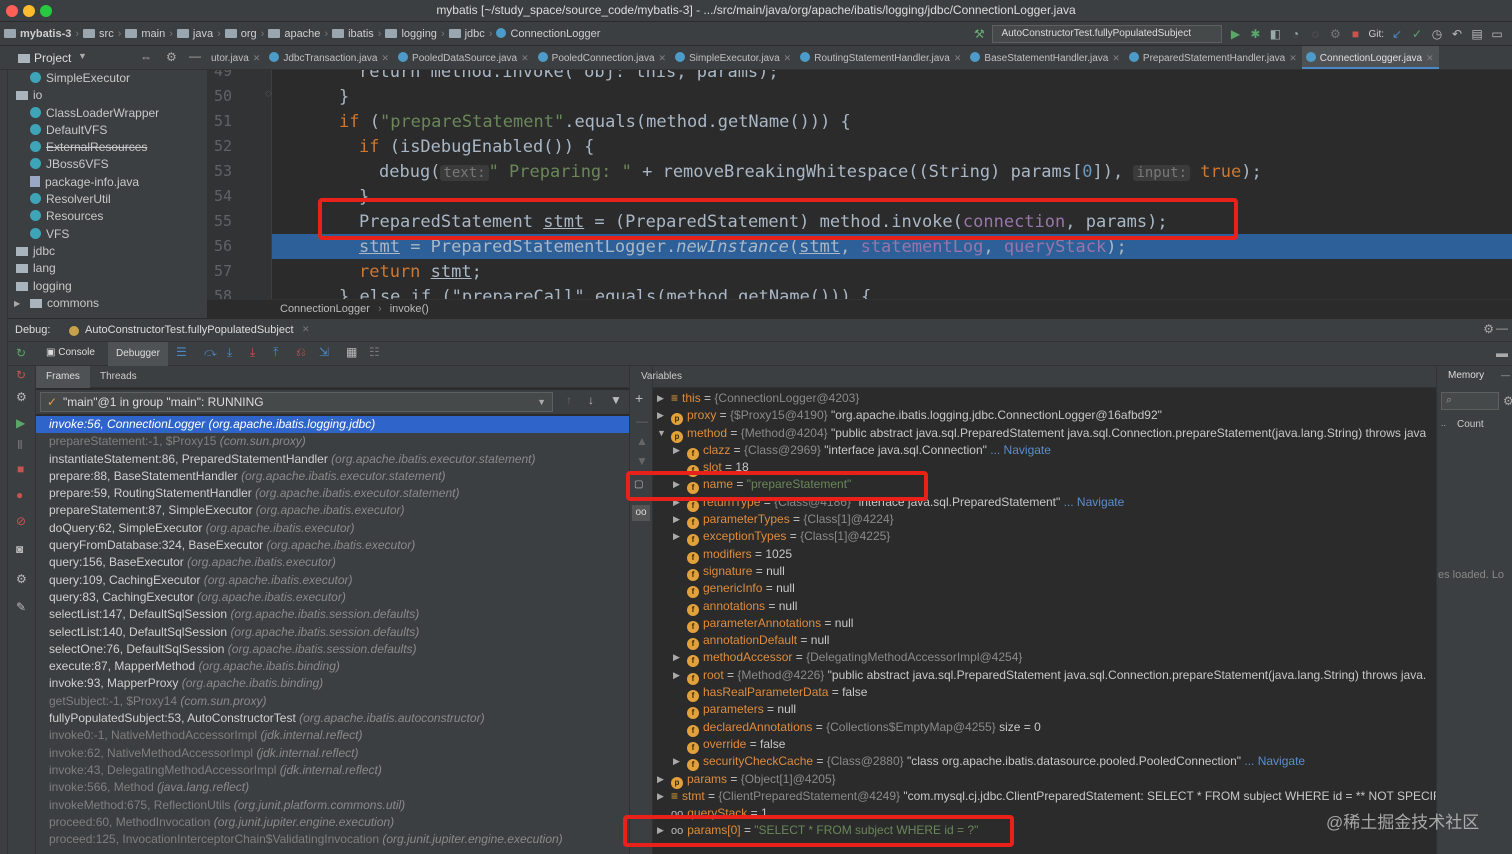 This screenshot has height=854, width=1512. I want to click on variable-row: f hasRealParameterData = false, so click(1044, 693).